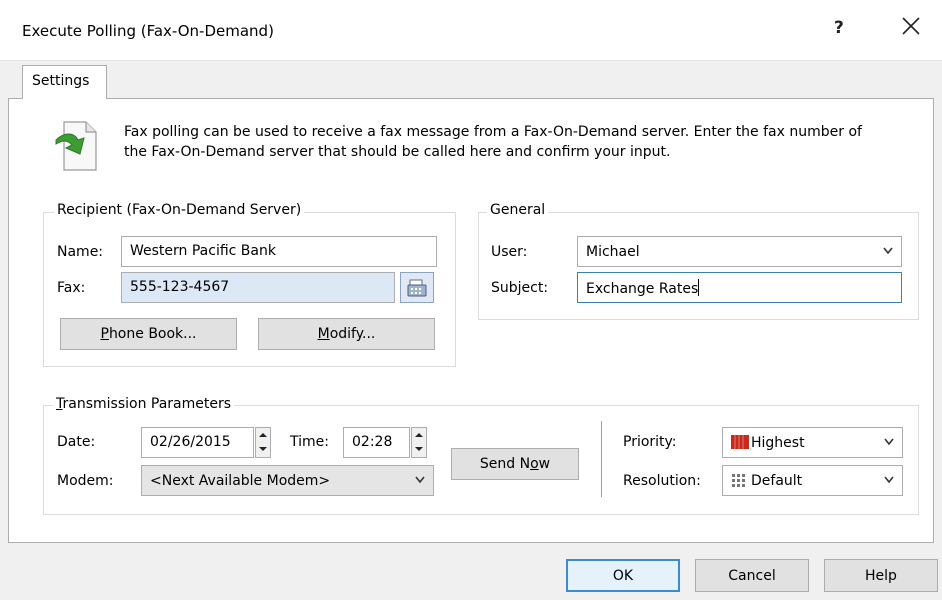 This screenshot has height=600, width=942. Describe the element at coordinates (699, 287) in the screenshot. I see `text-caret` at that location.